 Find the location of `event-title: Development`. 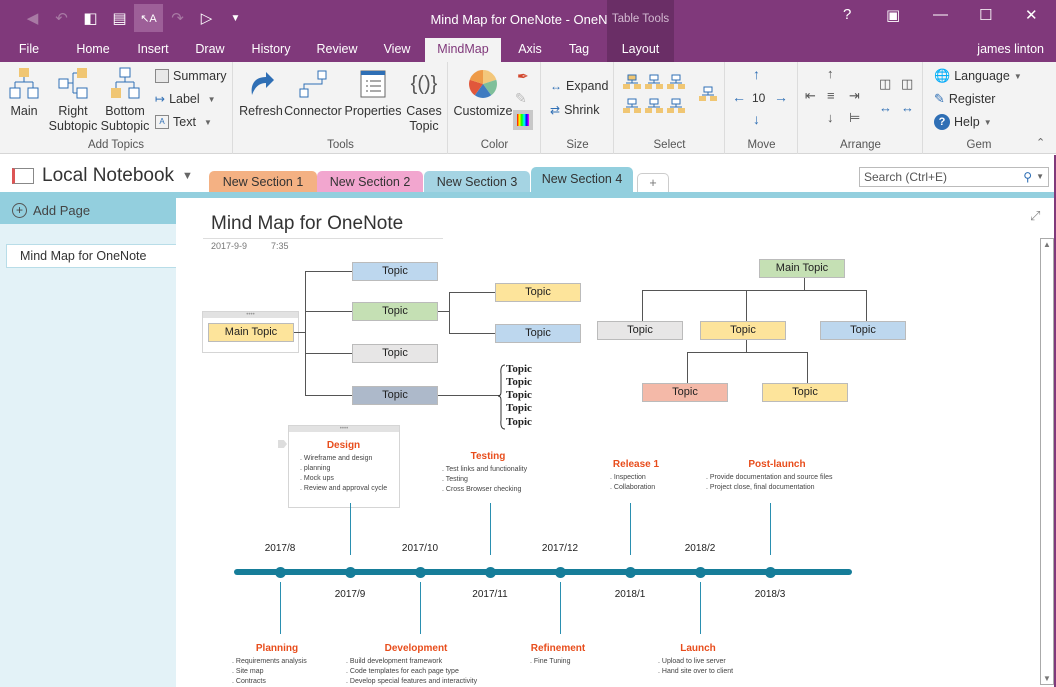

event-title: Development is located at coordinates (416, 648).